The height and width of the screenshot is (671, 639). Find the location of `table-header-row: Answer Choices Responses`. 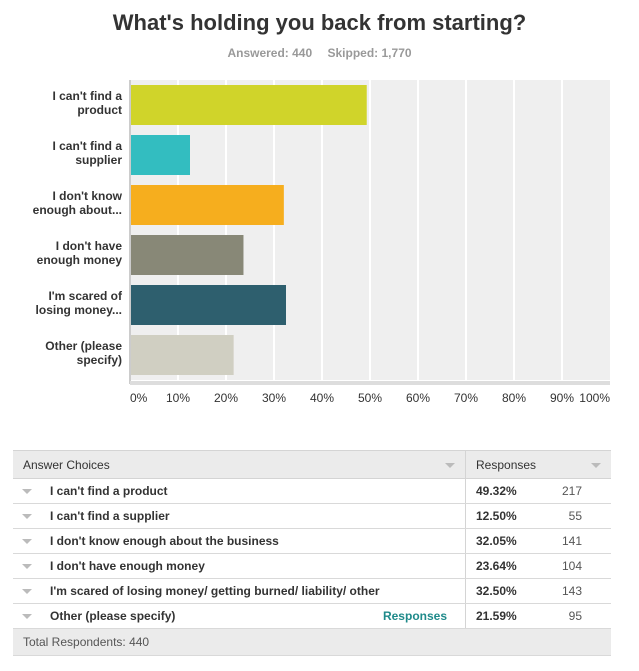

table-header-row: Answer Choices Responses is located at coordinates (312, 464).